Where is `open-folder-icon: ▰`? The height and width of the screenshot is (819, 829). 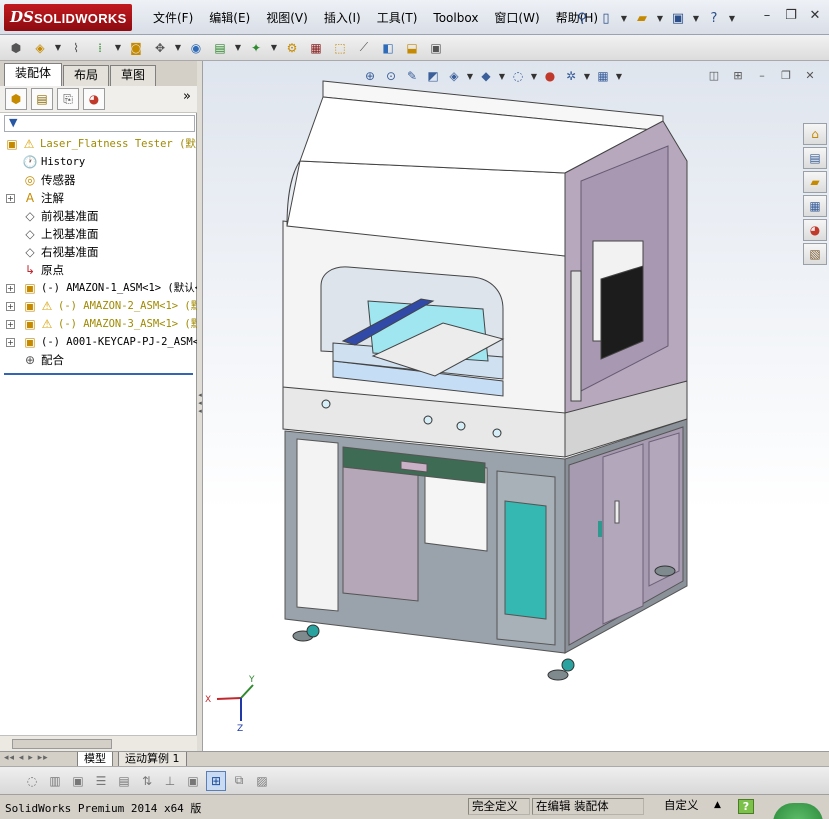
open-folder-icon: ▰ is located at coordinates (642, 18).